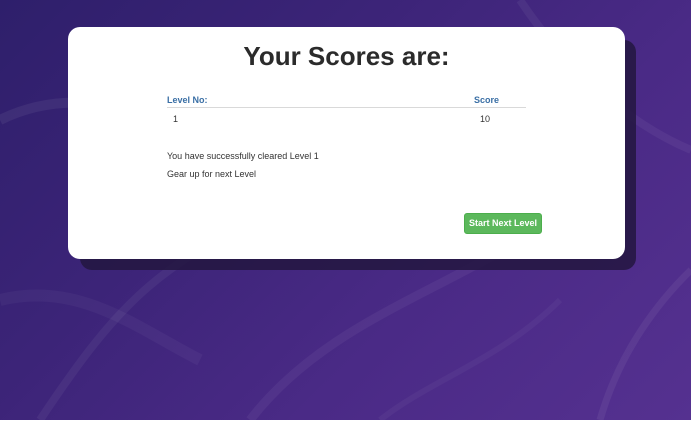 The height and width of the screenshot is (437, 691). I want to click on scores-header-row: Level No: Score, so click(346, 100).